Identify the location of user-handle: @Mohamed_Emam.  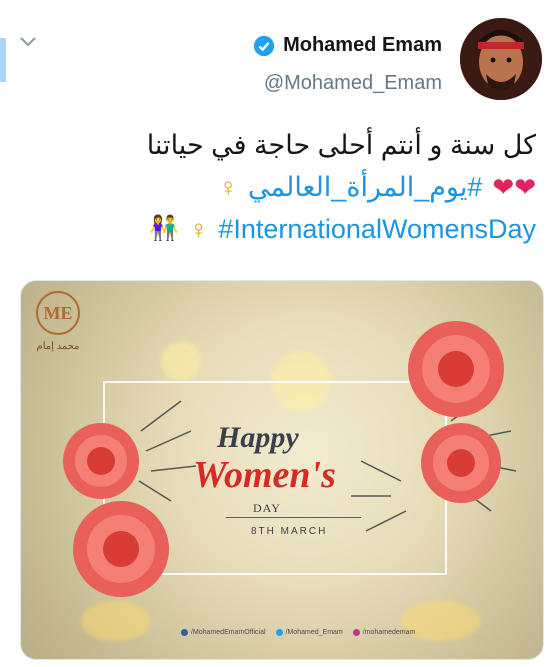
(353, 83).